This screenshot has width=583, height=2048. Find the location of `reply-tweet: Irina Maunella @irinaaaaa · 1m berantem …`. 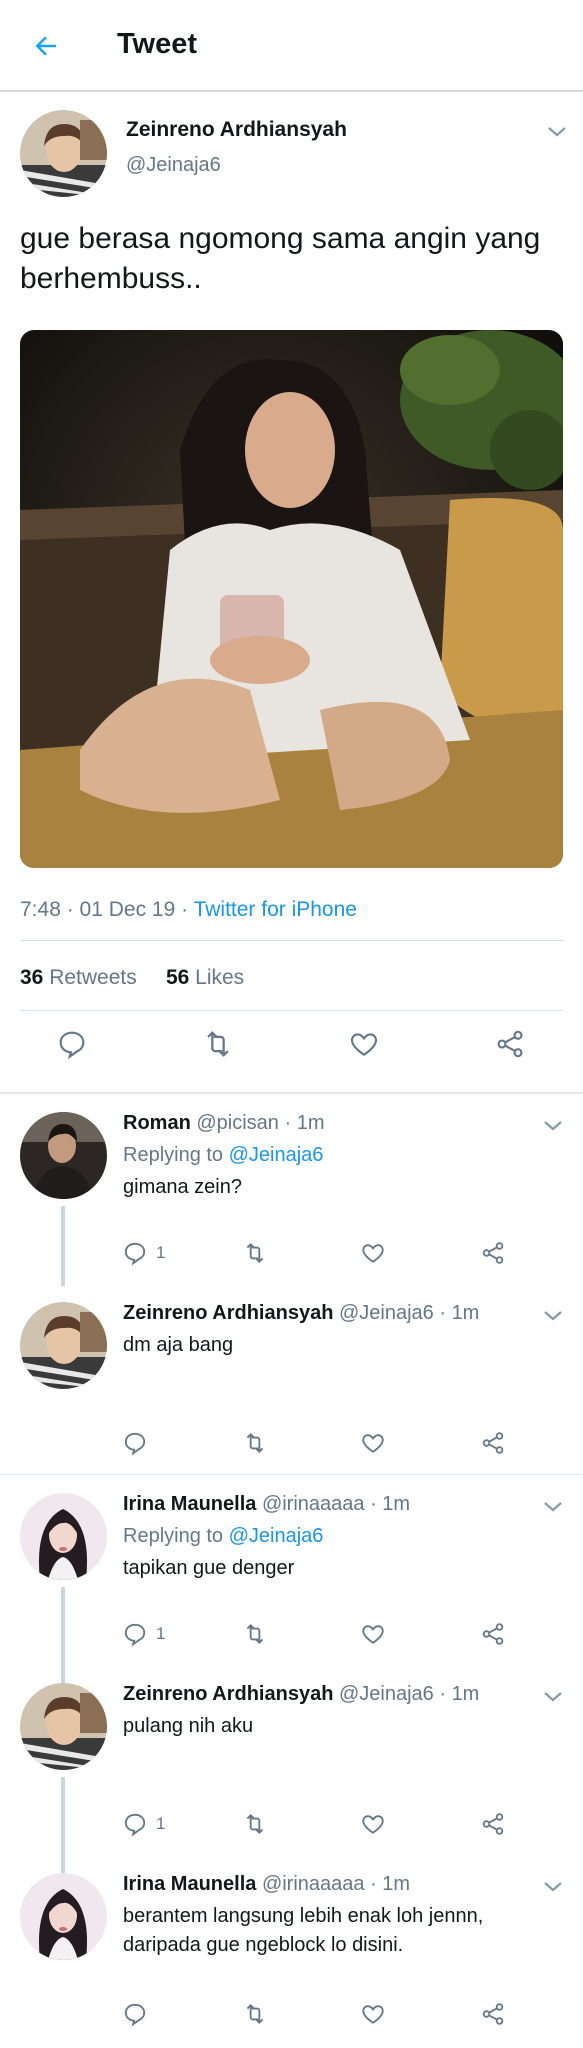

reply-tweet: Irina Maunella @irinaaaaa · 1m berantem … is located at coordinates (291, 1951).